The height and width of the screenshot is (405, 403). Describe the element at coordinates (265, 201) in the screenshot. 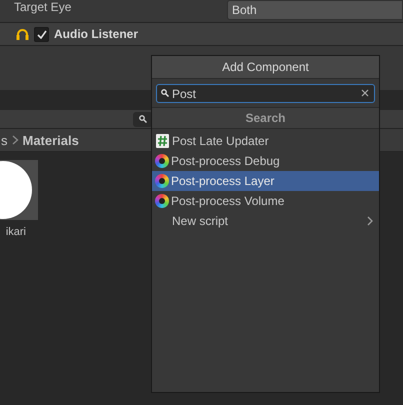

I see `menu-item: Post-process Volume` at that location.